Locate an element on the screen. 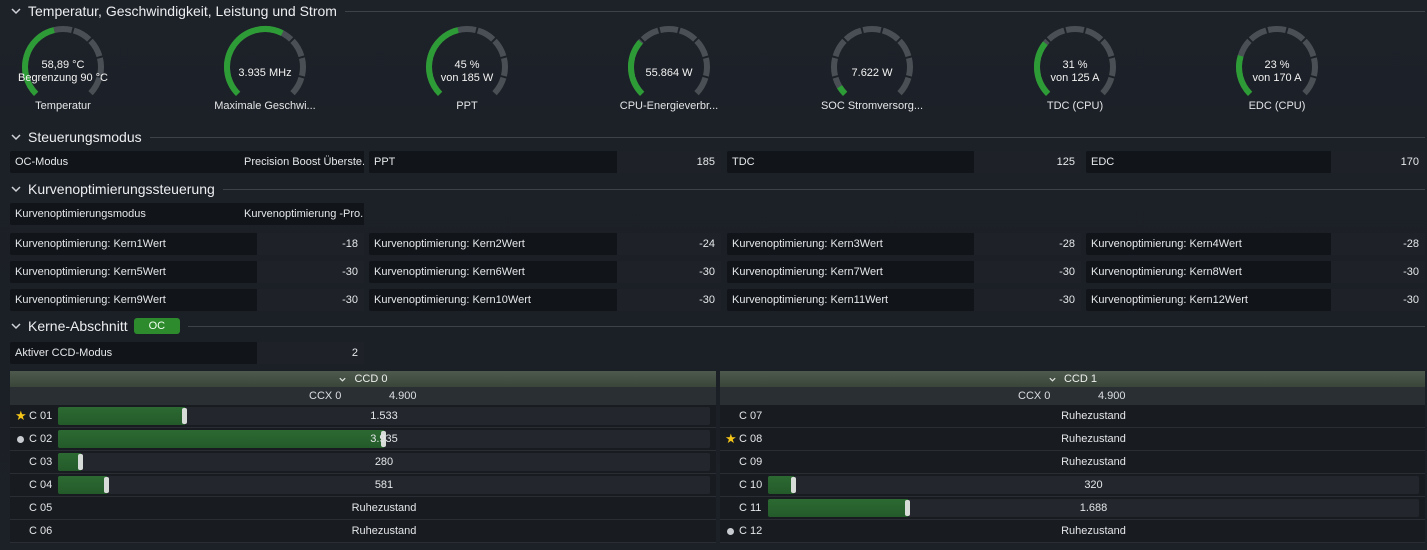 This screenshot has width=1427, height=550. gauge-limit: von 125 A is located at coordinates (1075, 78).